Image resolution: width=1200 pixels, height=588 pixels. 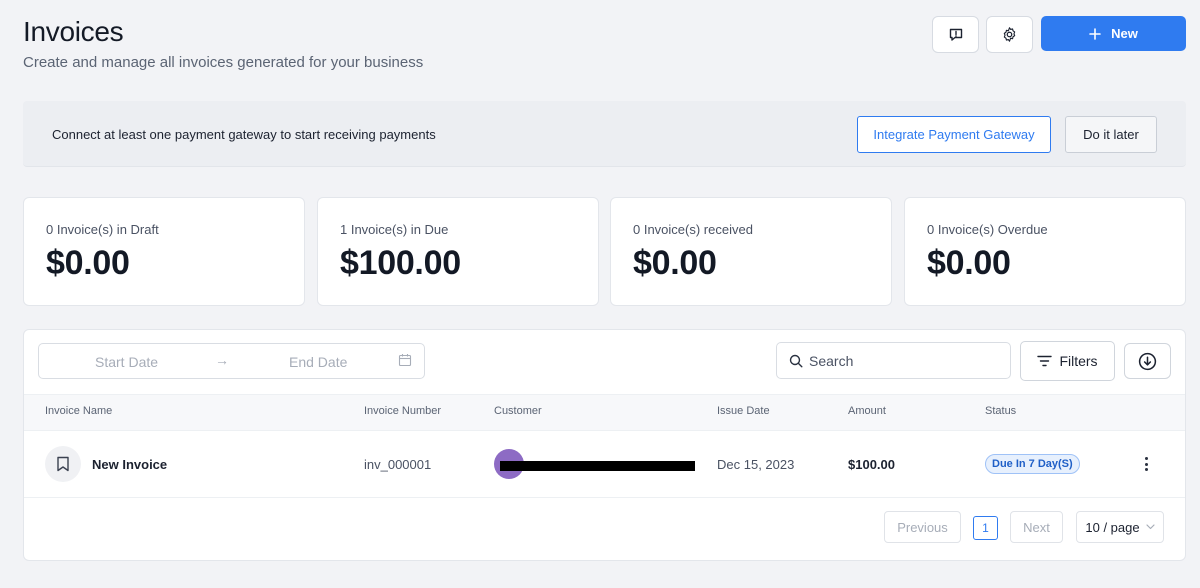 What do you see at coordinates (318, 362) in the screenshot?
I see `end-date-input: End Date` at bounding box center [318, 362].